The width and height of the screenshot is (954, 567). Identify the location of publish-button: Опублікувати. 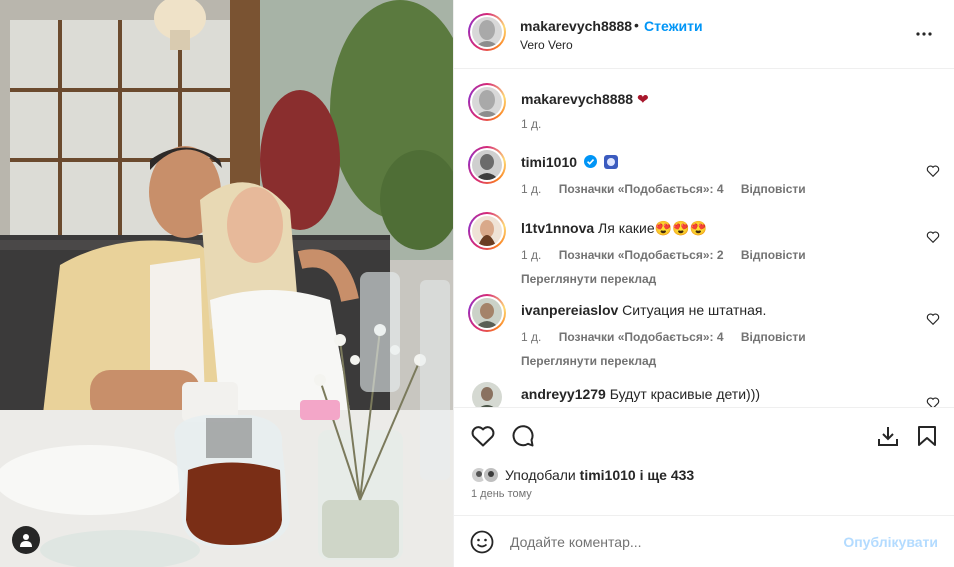
(890, 542).